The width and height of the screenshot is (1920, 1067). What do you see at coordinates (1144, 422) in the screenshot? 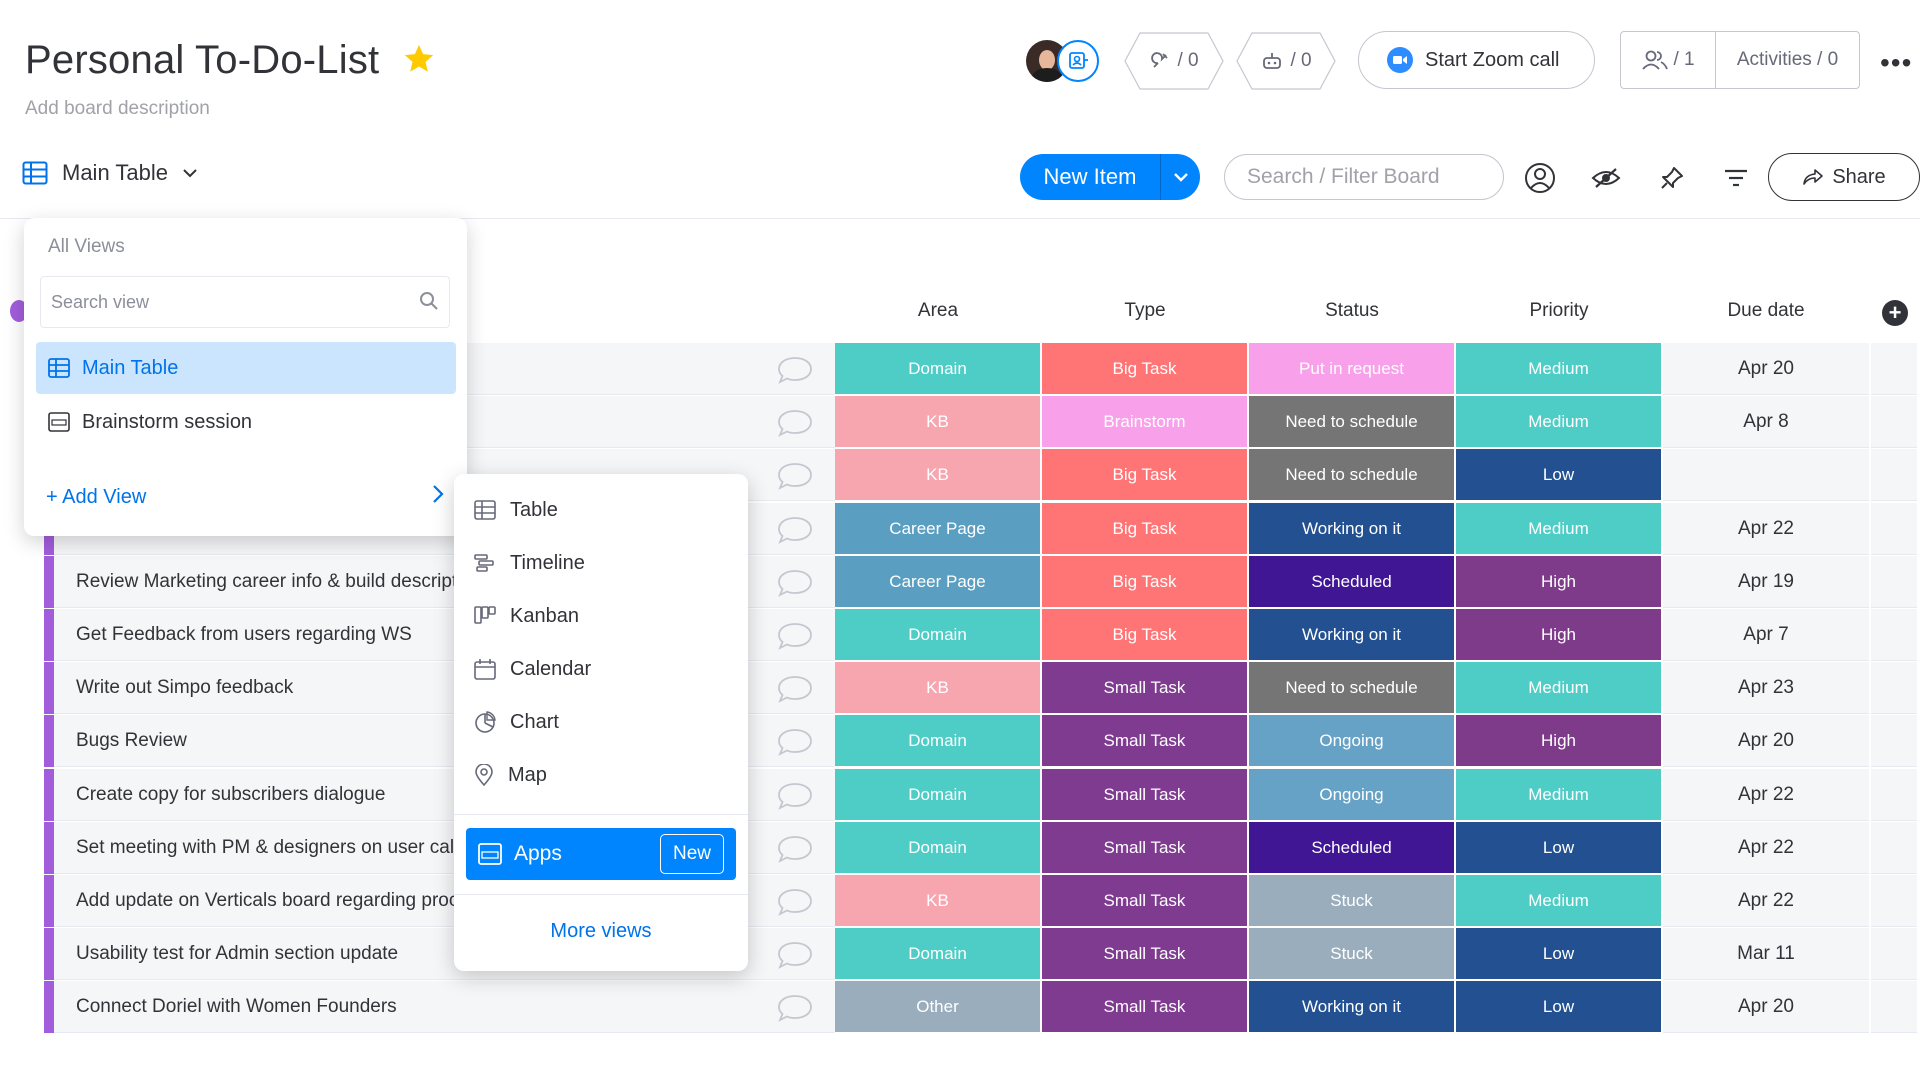
I see `type-cell: Brainstorm` at bounding box center [1144, 422].